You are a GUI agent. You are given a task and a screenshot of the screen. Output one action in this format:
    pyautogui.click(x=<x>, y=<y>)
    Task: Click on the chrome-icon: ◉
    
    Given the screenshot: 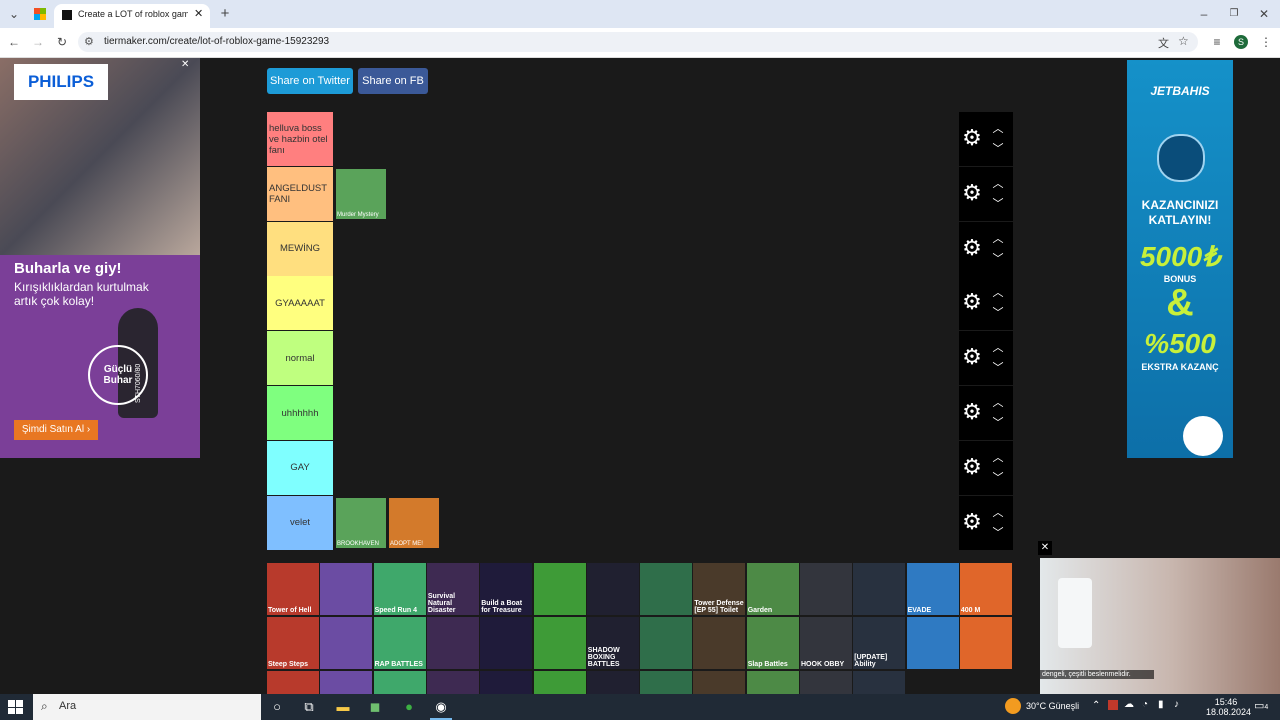 What is the action you would take?
    pyautogui.click(x=441, y=708)
    